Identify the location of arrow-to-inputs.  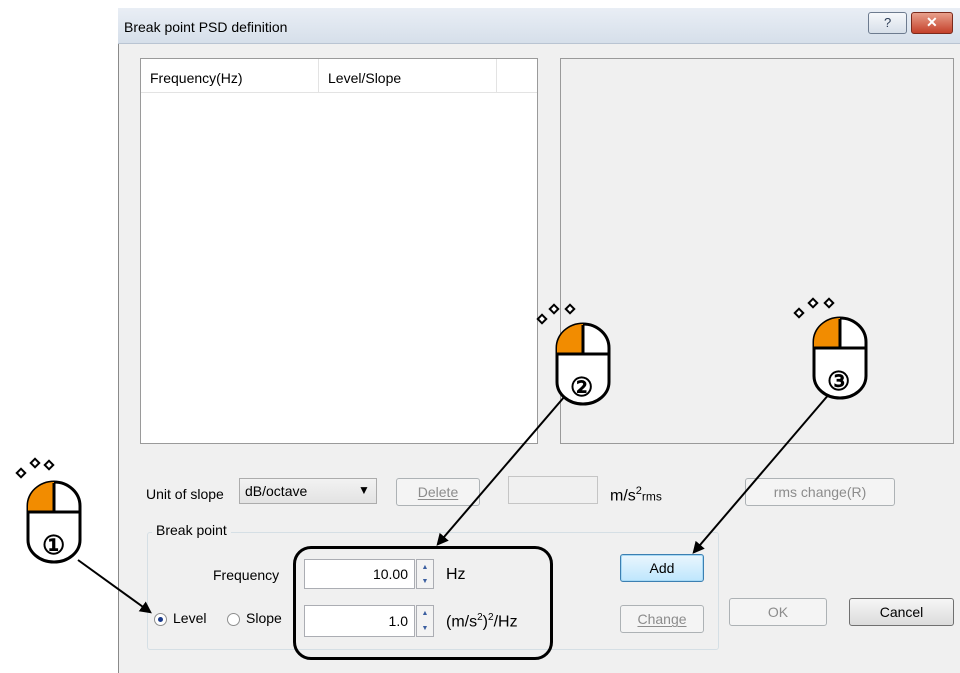
(501, 470).